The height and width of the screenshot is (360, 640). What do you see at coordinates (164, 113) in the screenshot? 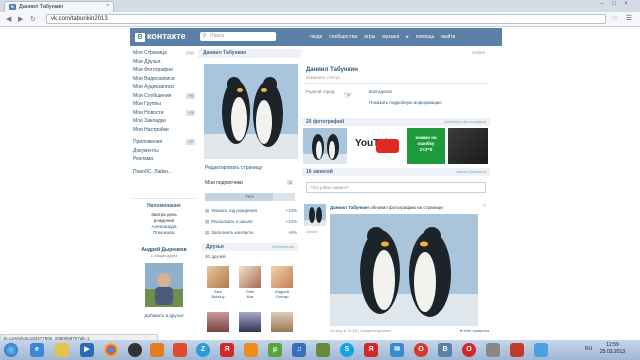
I see `menu-item-news: Мои Новости +3` at bounding box center [164, 113].